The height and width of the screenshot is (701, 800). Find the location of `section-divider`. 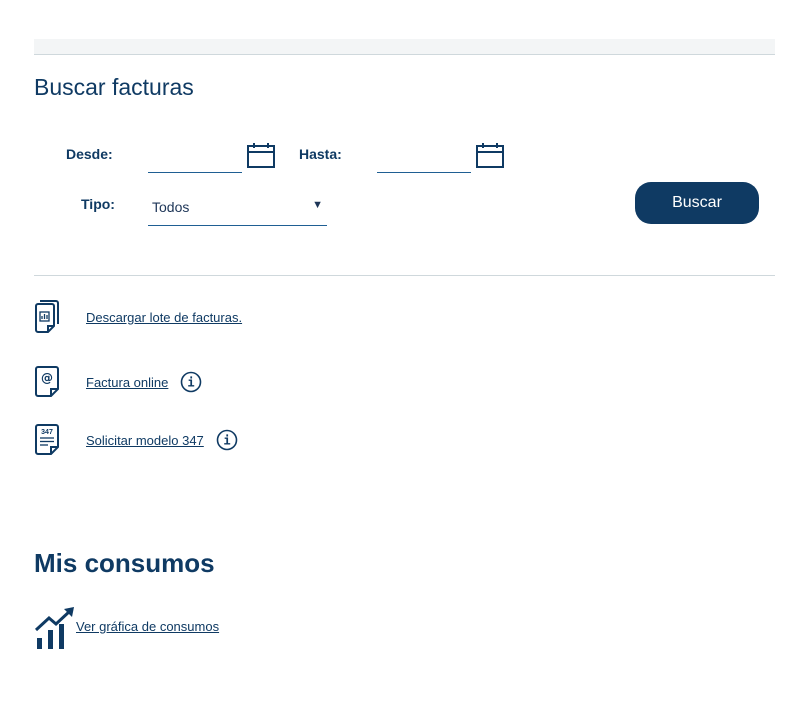

section-divider is located at coordinates (404, 275).